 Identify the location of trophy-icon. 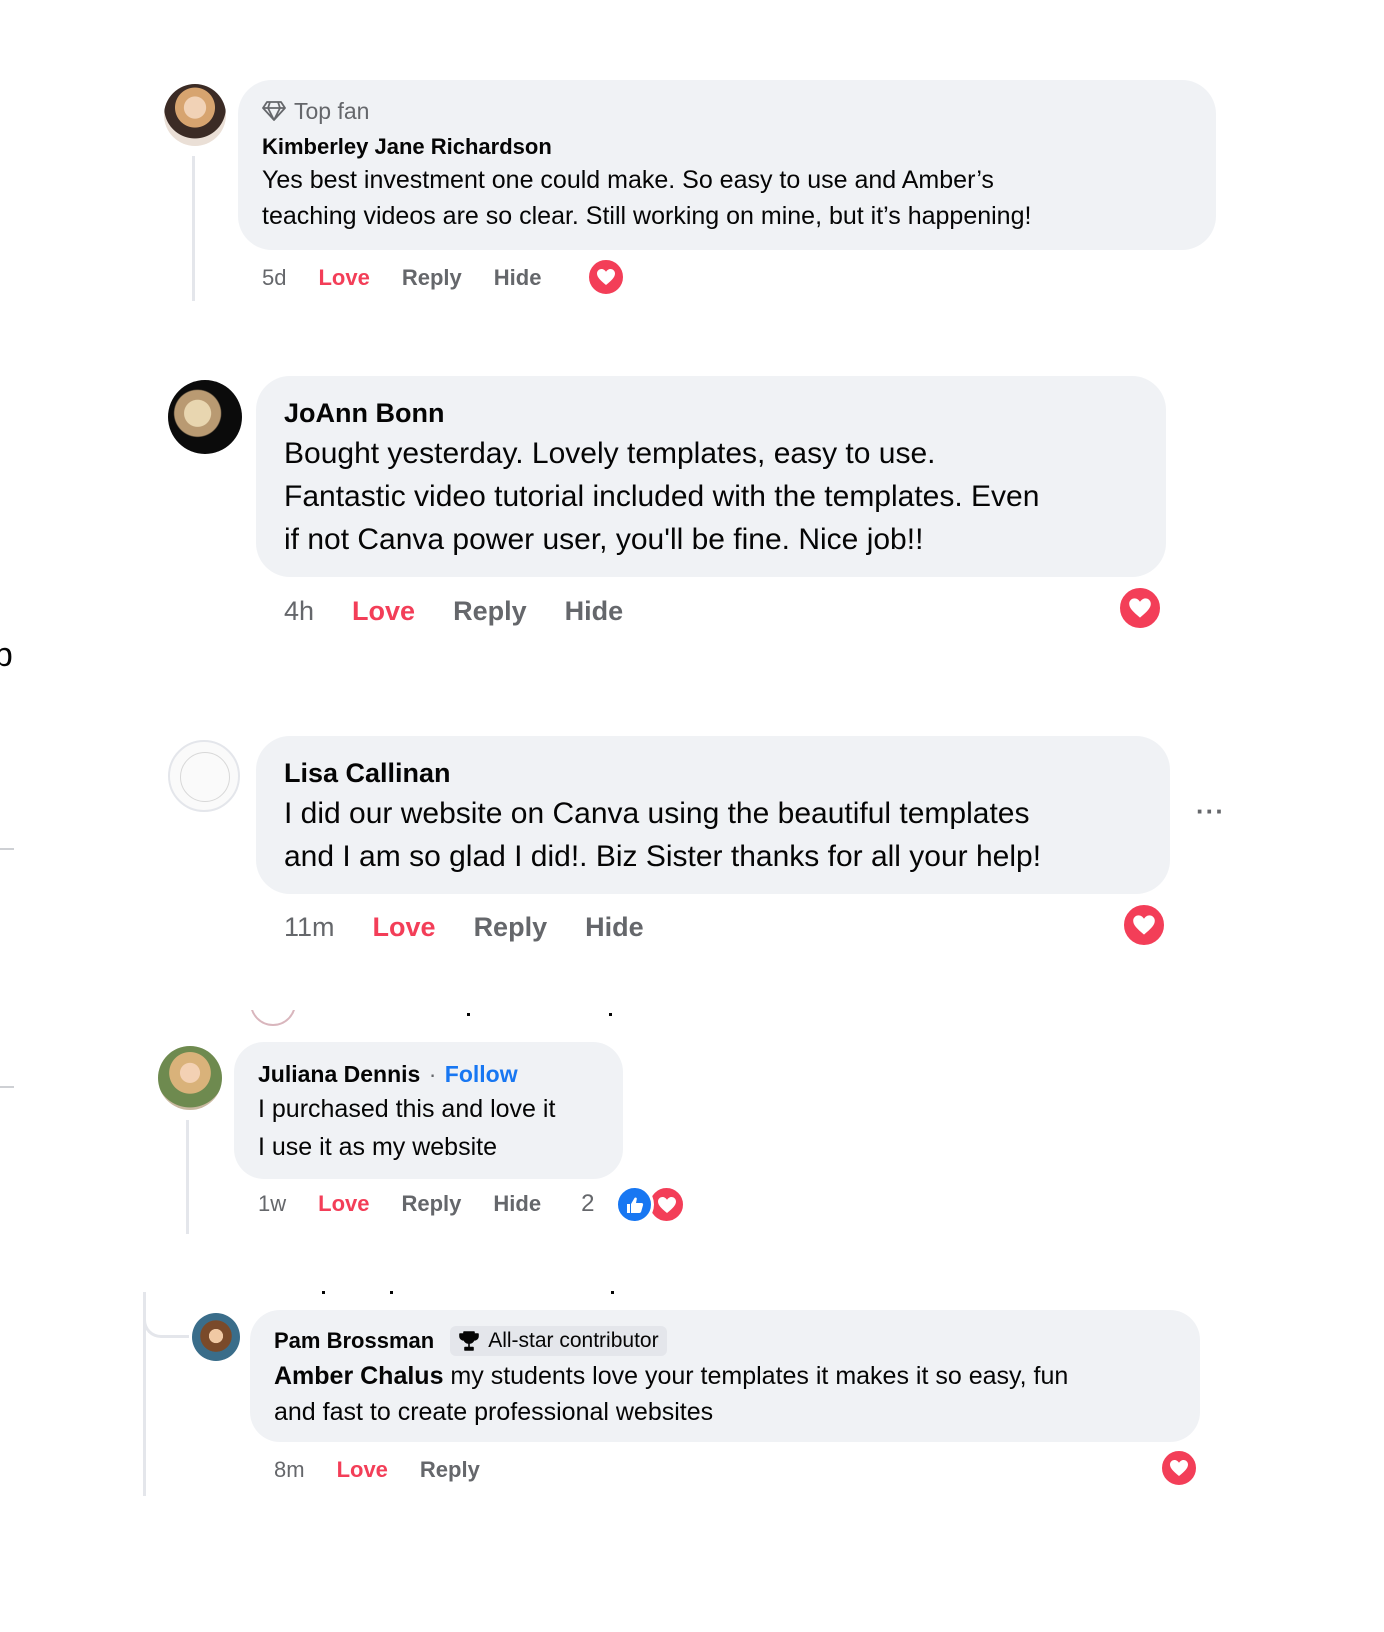
(469, 1341).